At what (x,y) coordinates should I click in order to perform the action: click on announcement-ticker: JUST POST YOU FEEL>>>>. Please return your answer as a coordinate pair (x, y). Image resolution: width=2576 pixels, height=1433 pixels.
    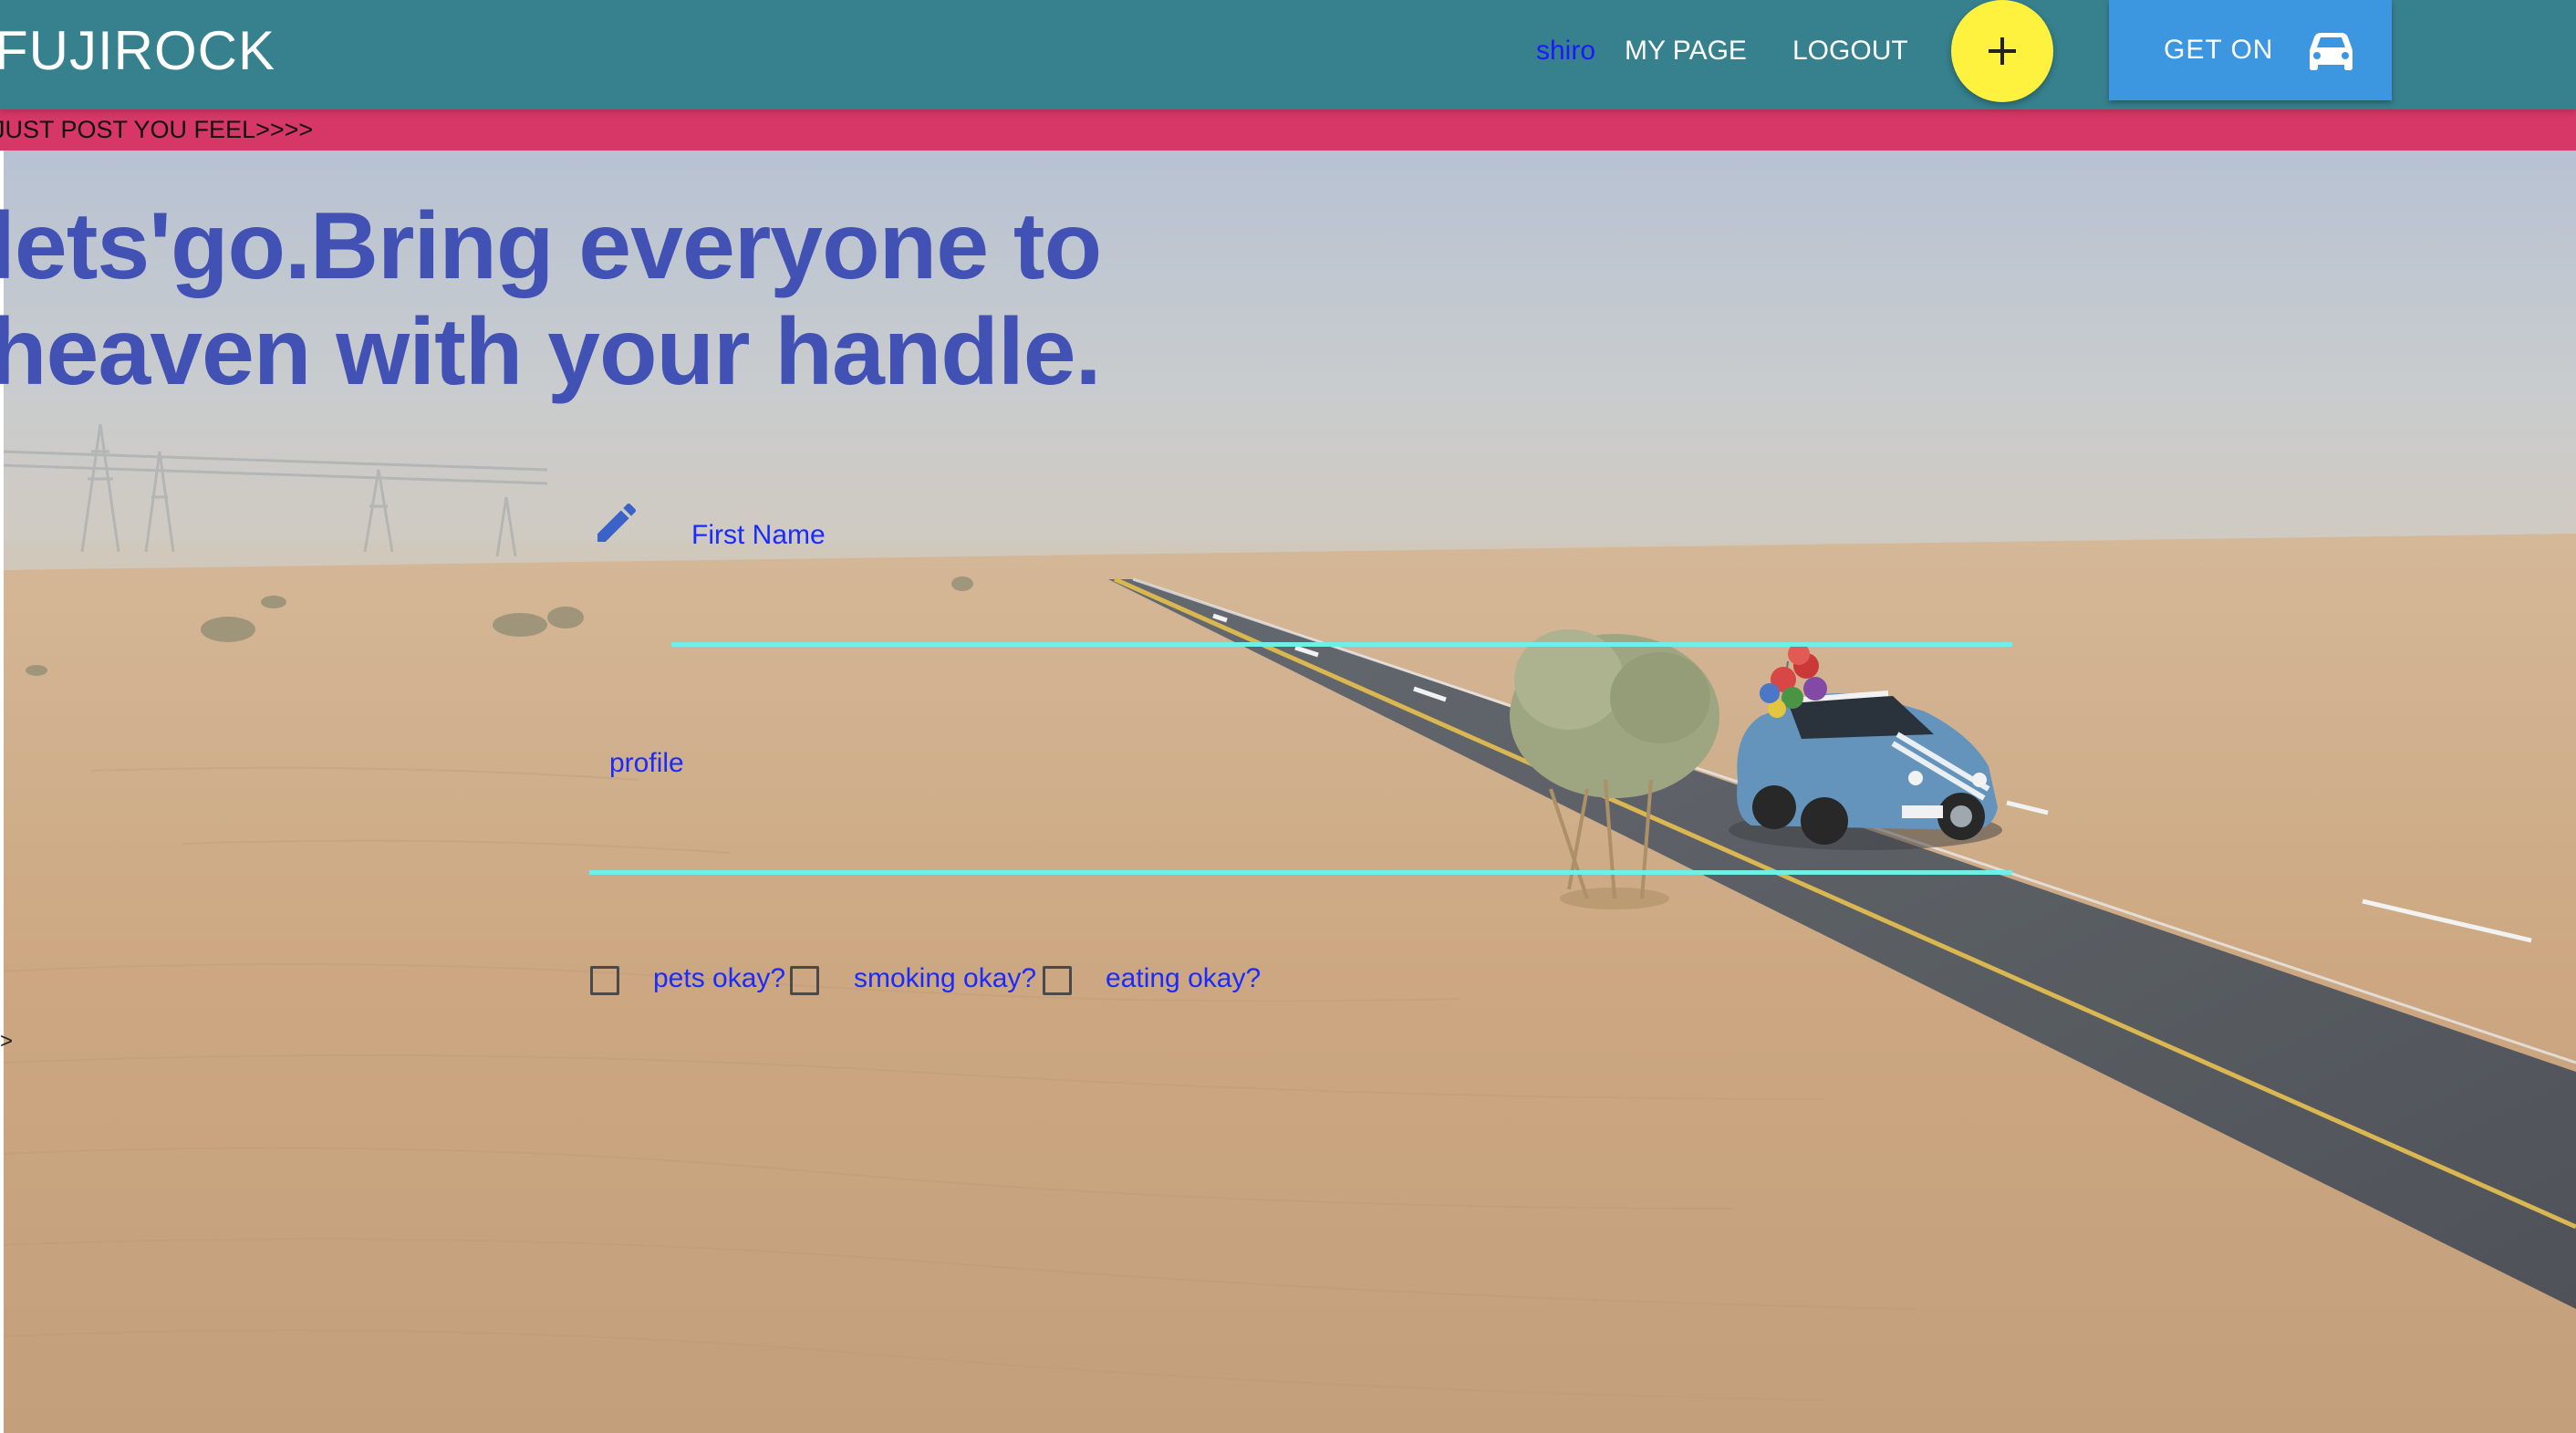
    Looking at the image, I should click on (1288, 130).